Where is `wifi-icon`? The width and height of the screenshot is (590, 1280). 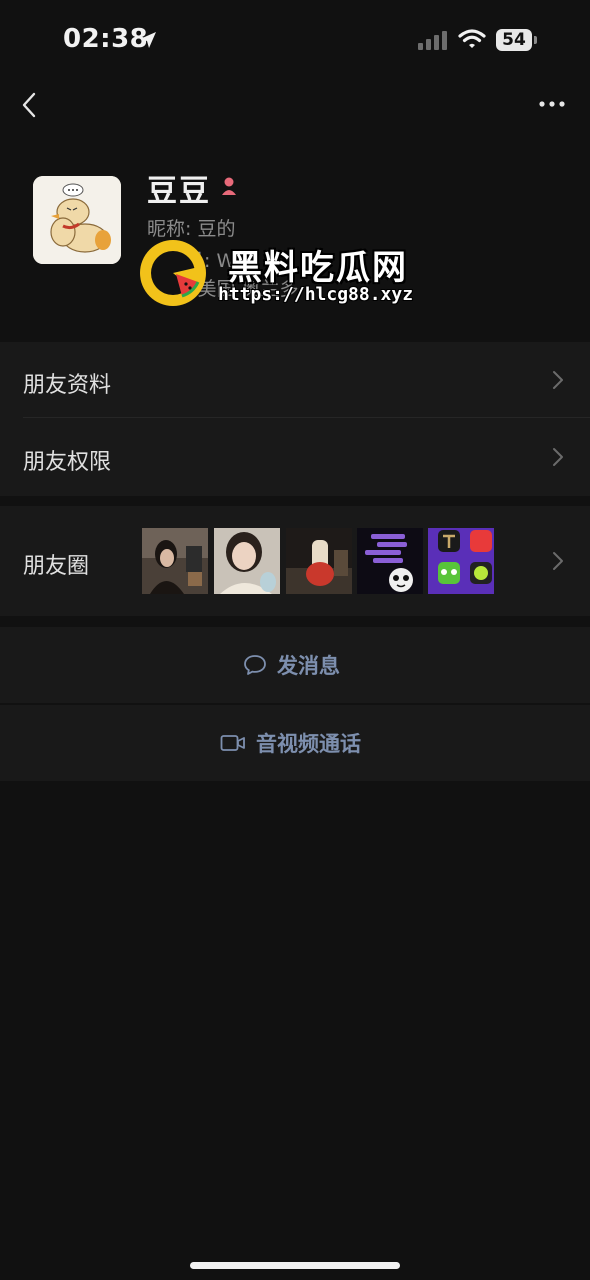 wifi-icon is located at coordinates (472, 38).